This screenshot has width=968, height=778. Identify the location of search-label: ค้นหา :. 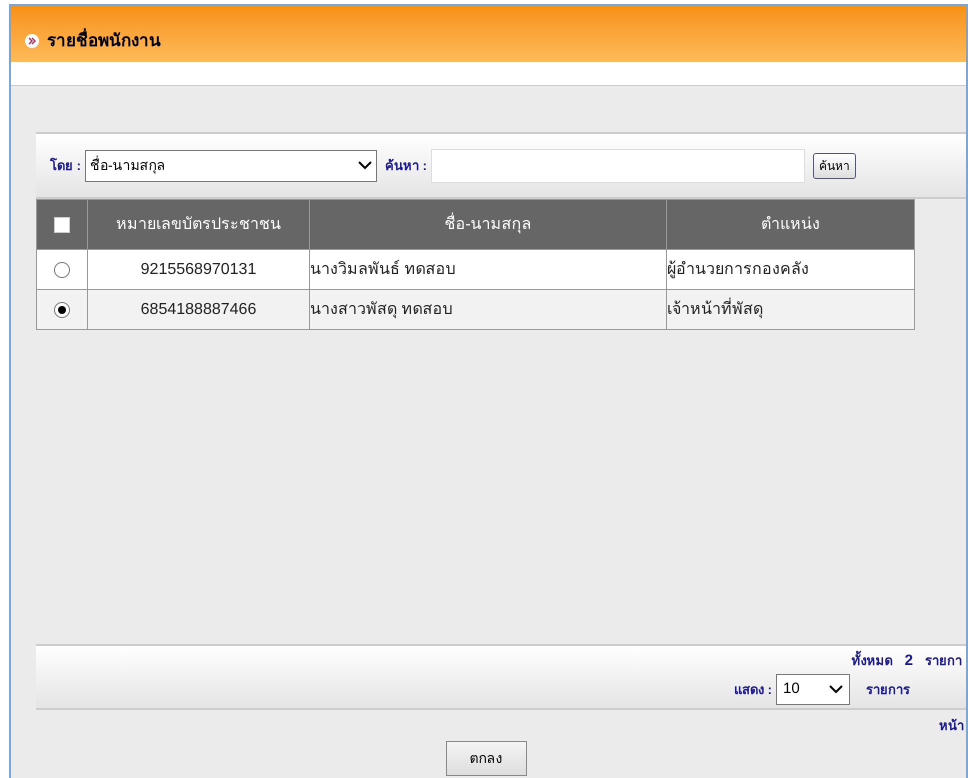
(405, 165).